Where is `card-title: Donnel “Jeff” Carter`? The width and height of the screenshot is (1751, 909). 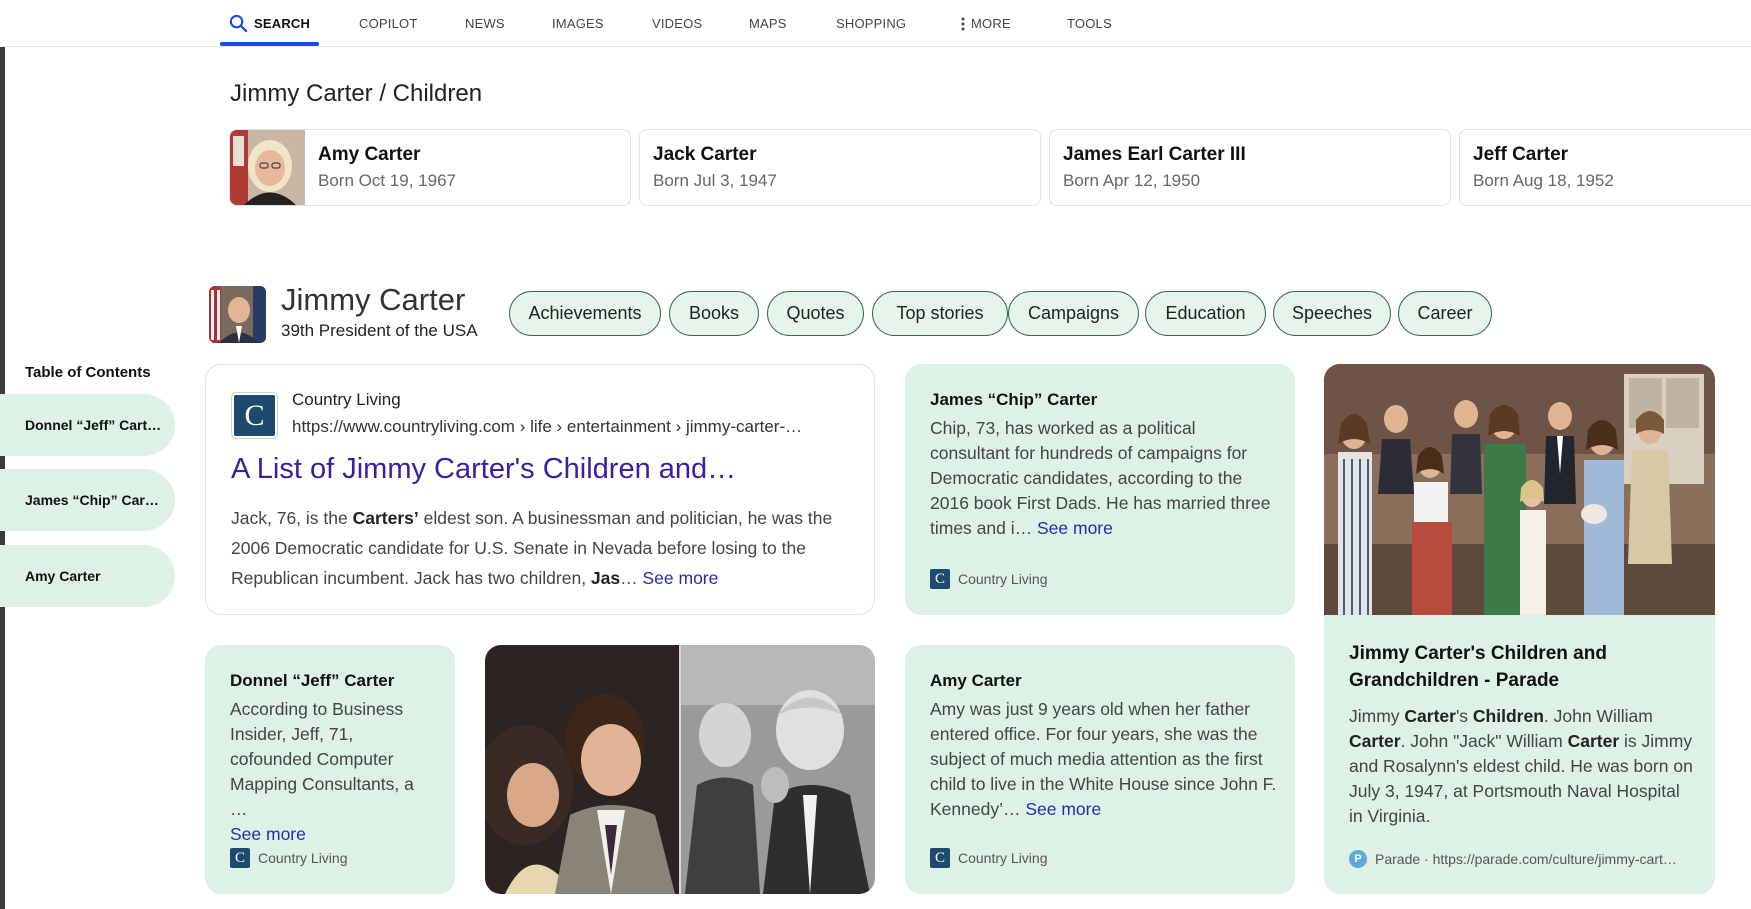 card-title: Donnel “Jeff” Carter is located at coordinates (312, 680).